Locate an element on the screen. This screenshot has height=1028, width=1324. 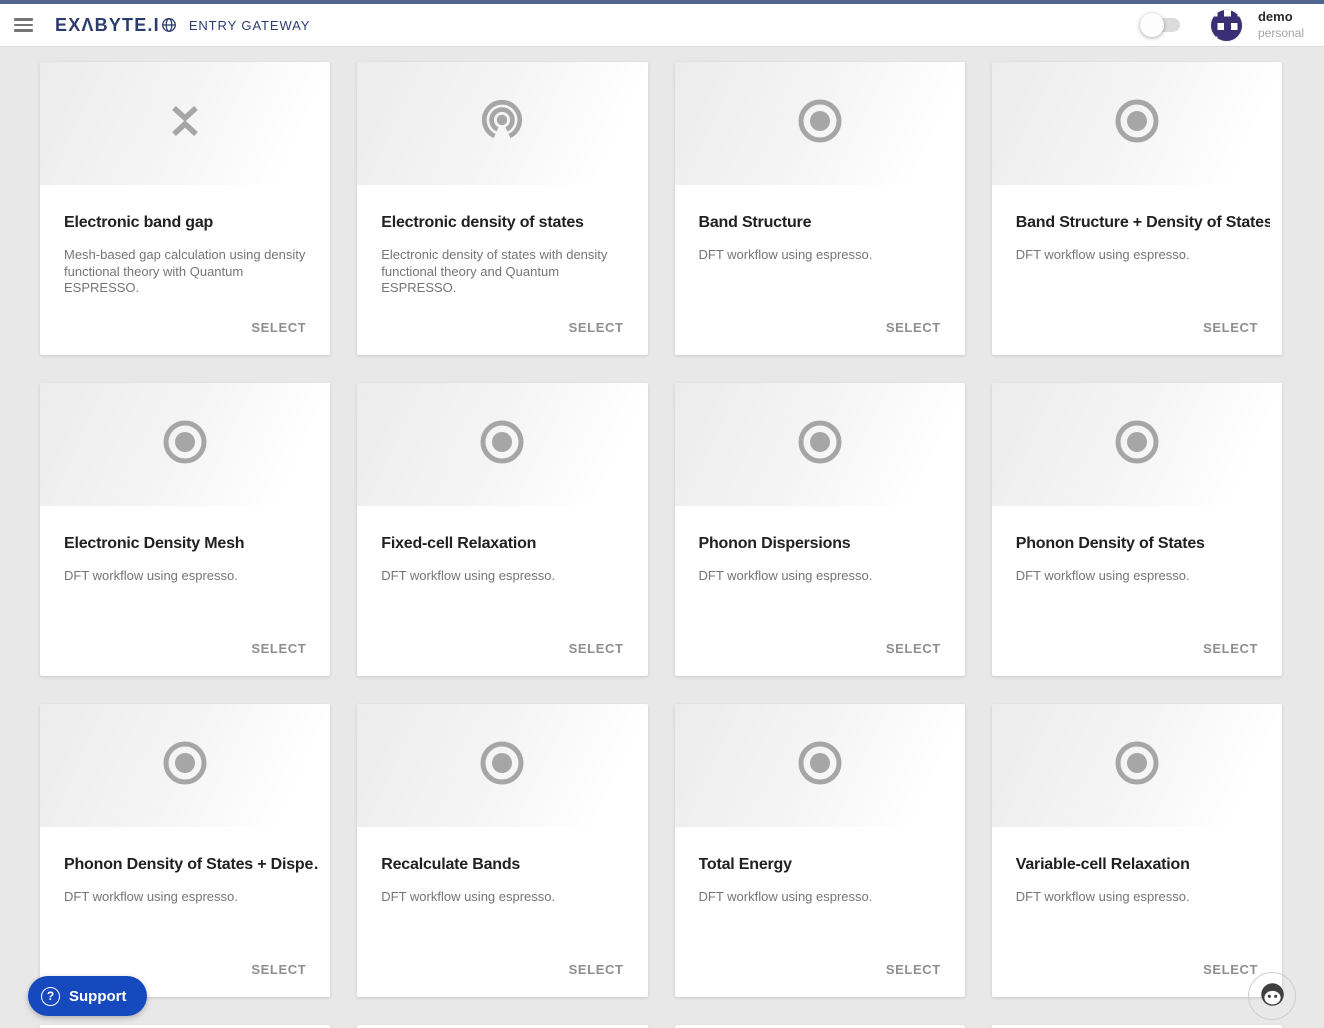
header-toggle is located at coordinates (1159, 25).